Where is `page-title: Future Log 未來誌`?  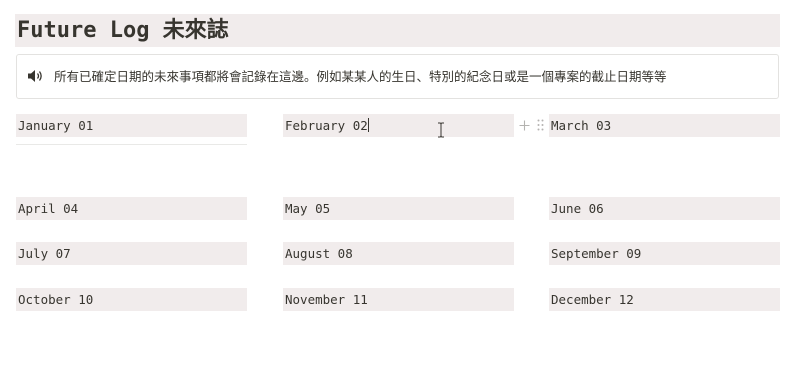
page-title: Future Log 未來誌 is located at coordinates (398, 30).